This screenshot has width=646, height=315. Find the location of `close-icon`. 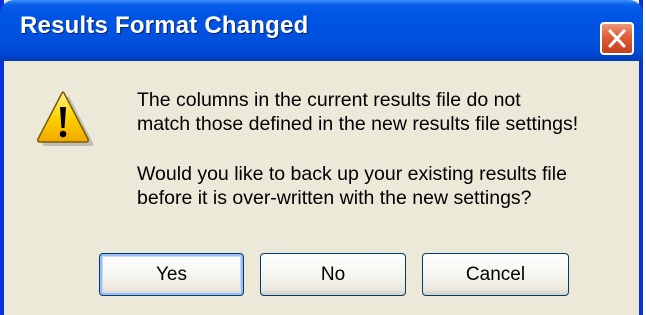

close-icon is located at coordinates (617, 38).